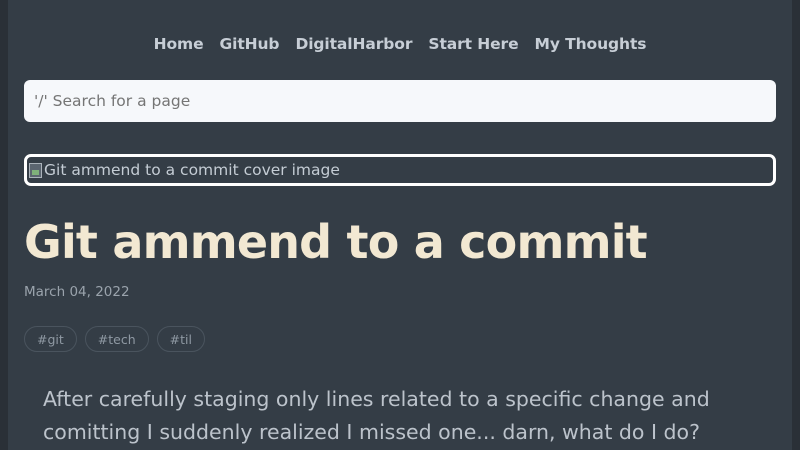 The height and width of the screenshot is (450, 800). Describe the element at coordinates (77, 292) in the screenshot. I see `post-date: March 04, 2022` at that location.